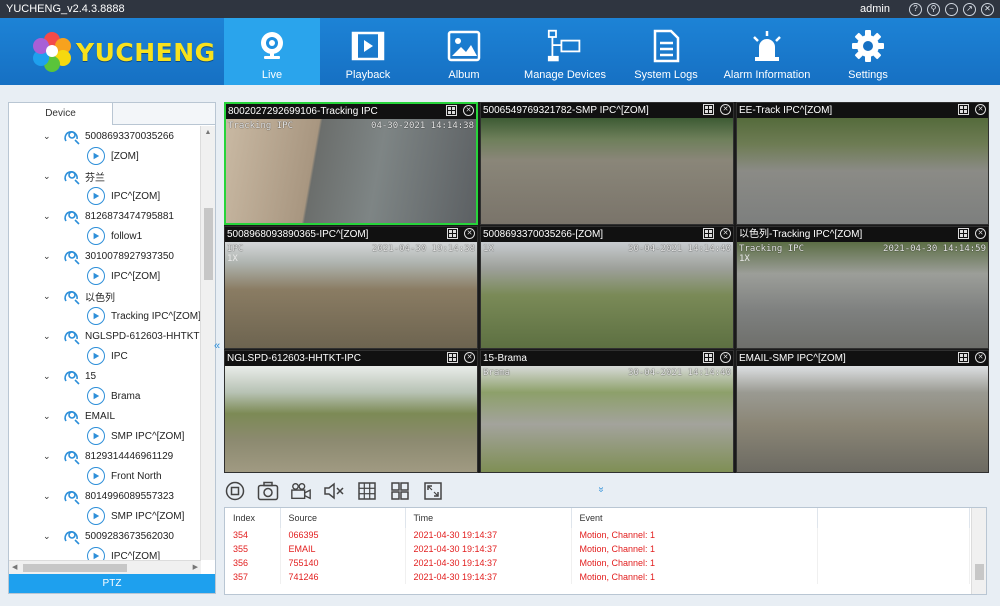  I want to click on tree-channel: IPC^[ZOM], so click(105, 276).